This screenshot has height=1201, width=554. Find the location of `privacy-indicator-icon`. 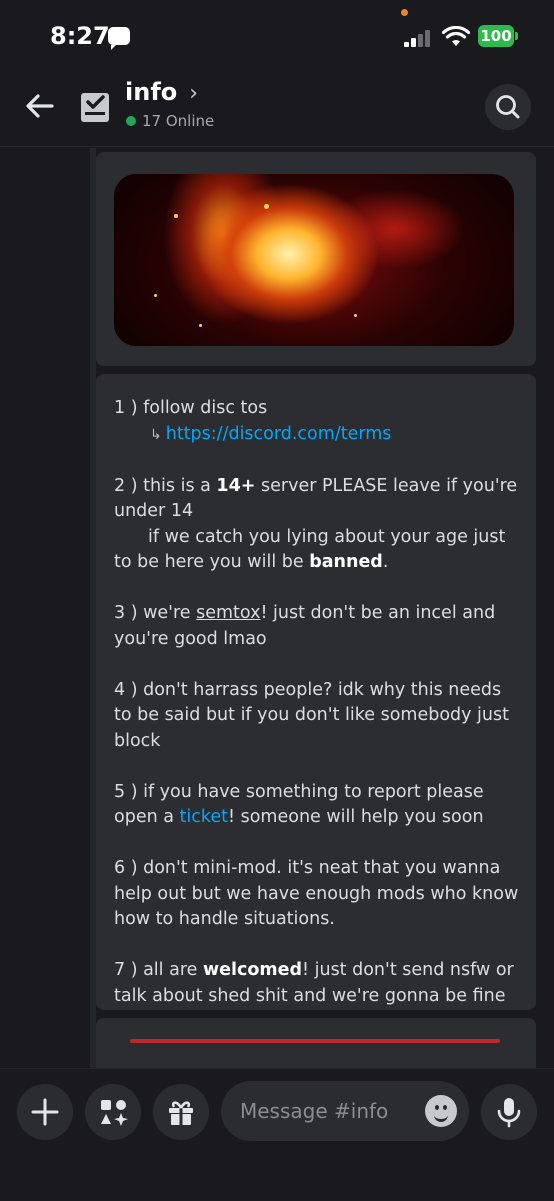

privacy-indicator-icon is located at coordinates (404, 12).